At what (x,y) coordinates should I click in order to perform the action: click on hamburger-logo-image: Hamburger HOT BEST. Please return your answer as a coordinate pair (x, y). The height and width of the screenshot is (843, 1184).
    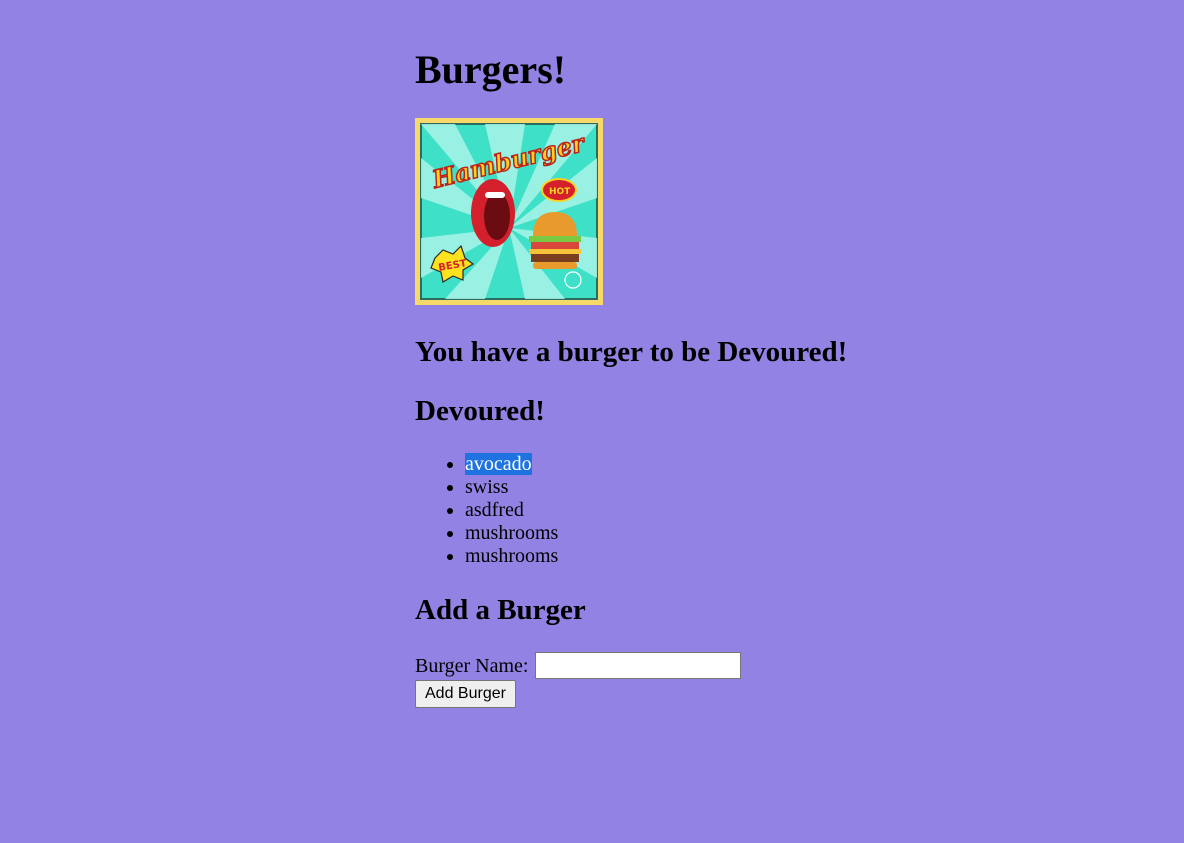
    Looking at the image, I should click on (509, 211).